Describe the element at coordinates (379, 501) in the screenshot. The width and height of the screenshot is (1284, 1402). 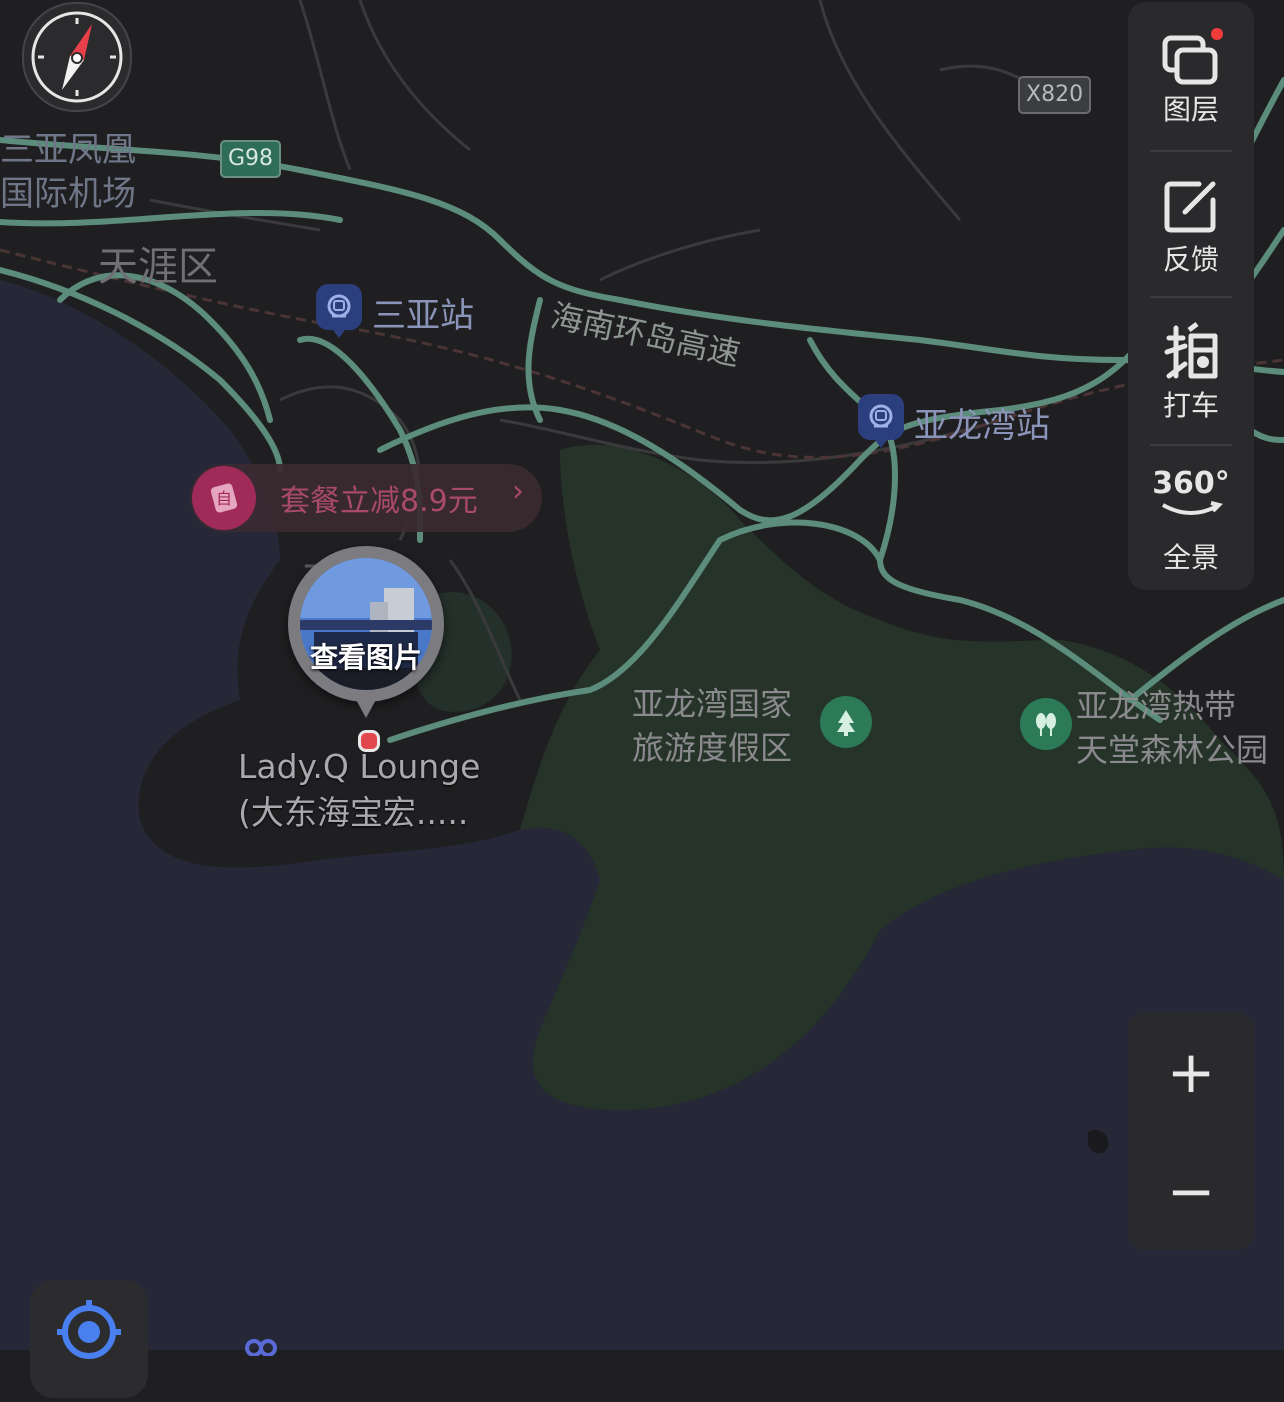
I see `promo-text: 套餐立减8.9元` at that location.